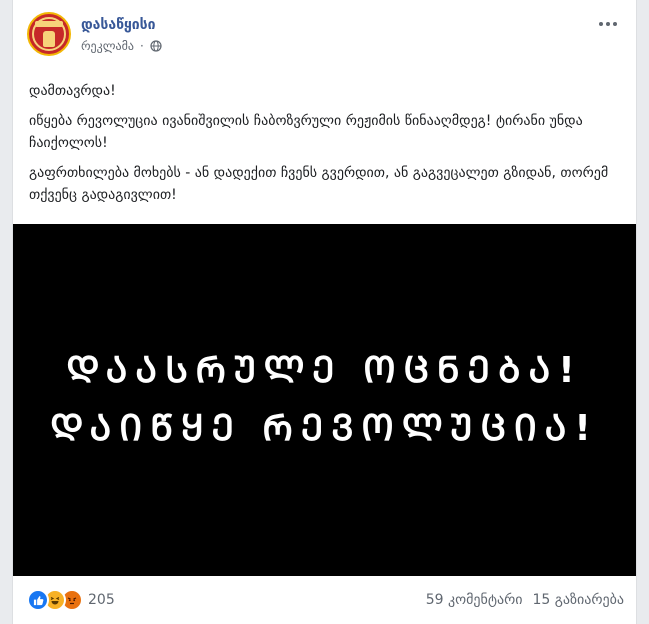 Image resolution: width=649 pixels, height=624 pixels. Describe the element at coordinates (324, 428) in the screenshot. I see `image-text-line-2: ᲓᲐᲘᲬᲧᲔ ᲠᲔᲕᲝᲚᲣᲪᲘᲐ!` at that location.